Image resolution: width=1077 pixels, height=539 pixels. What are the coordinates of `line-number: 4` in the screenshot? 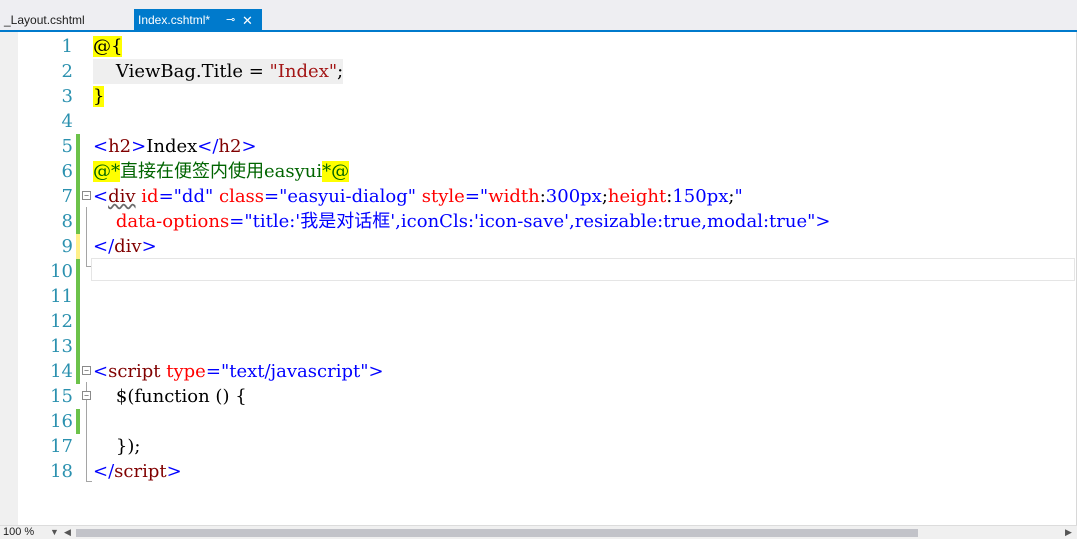 It's located at (67, 121).